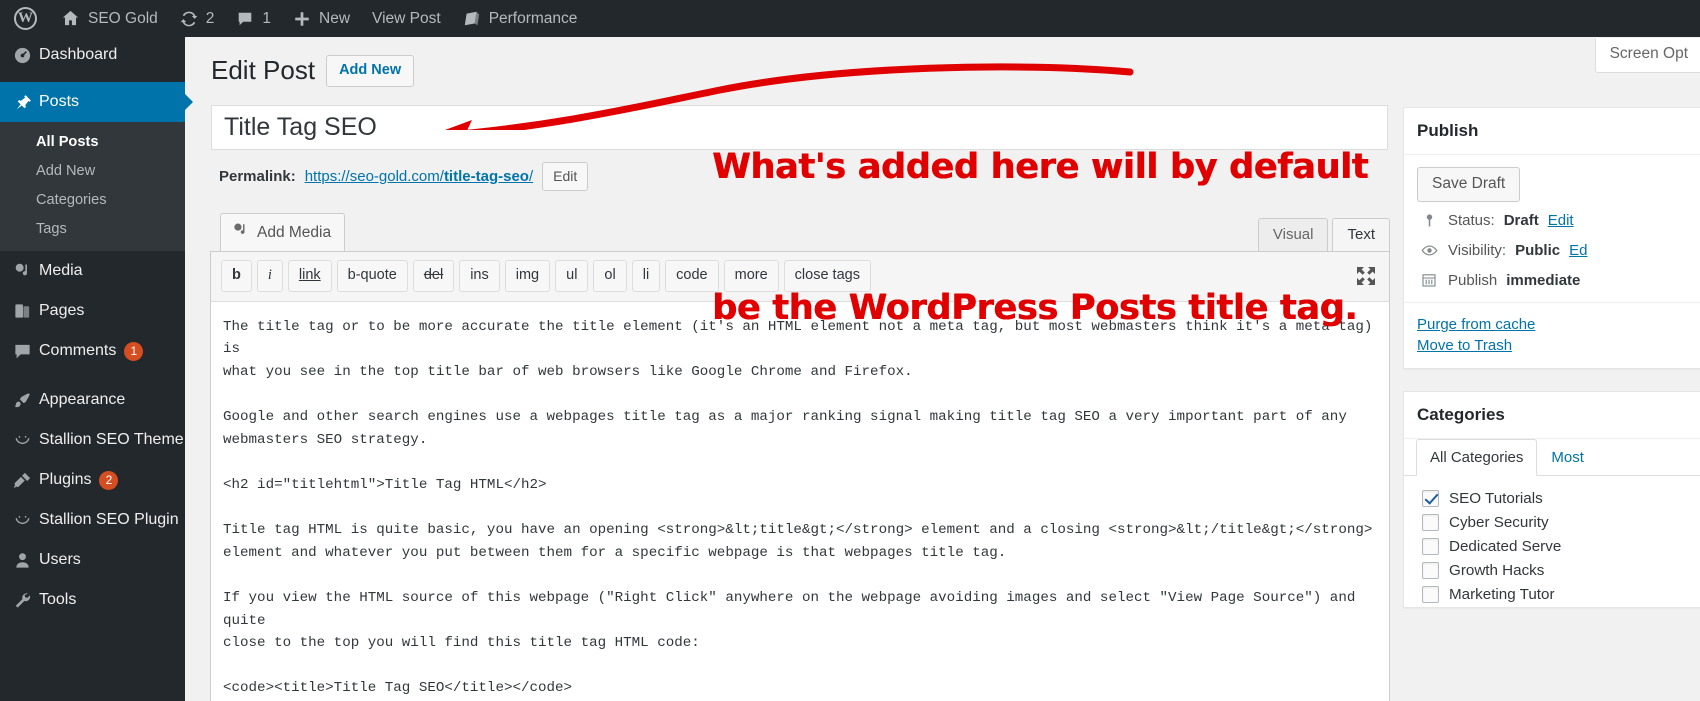 This screenshot has height=701, width=1700. Describe the element at coordinates (92, 229) in the screenshot. I see `sidebar-subitem-tags: Tags` at that location.